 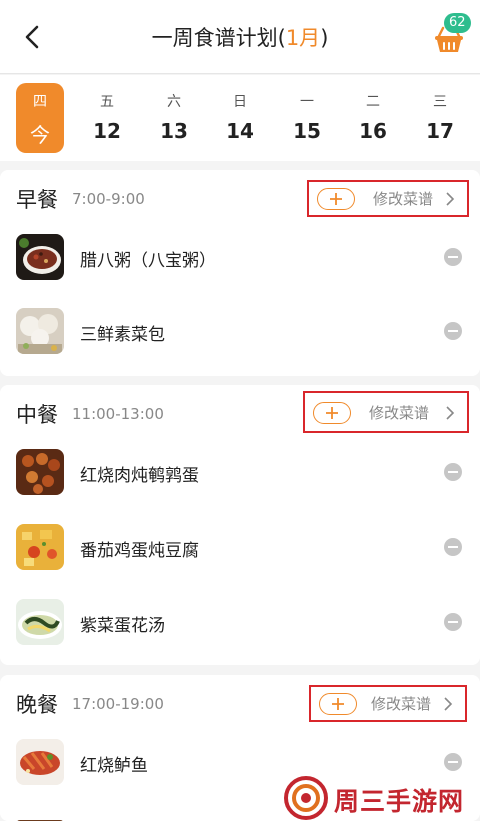 What do you see at coordinates (40, 257) in the screenshot?
I see `dish-thumbnail-porridge` at bounding box center [40, 257].